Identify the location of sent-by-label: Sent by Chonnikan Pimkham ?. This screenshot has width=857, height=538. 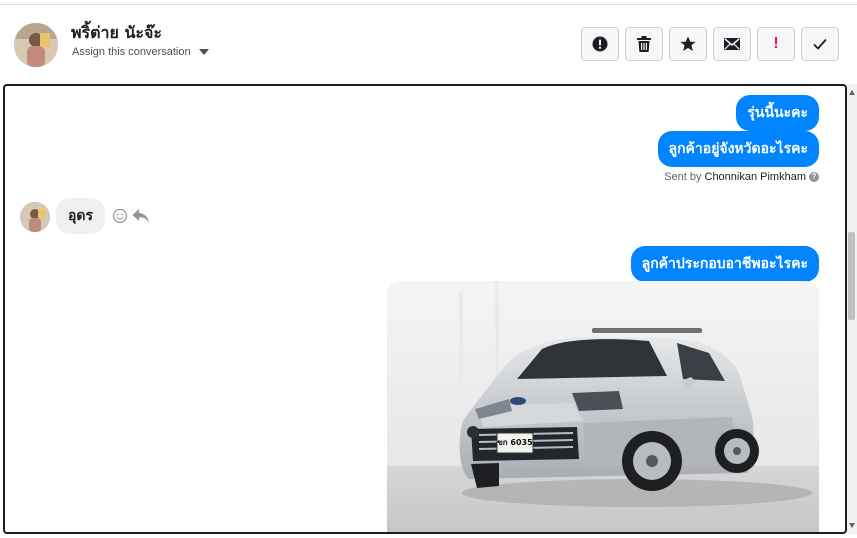
(741, 177).